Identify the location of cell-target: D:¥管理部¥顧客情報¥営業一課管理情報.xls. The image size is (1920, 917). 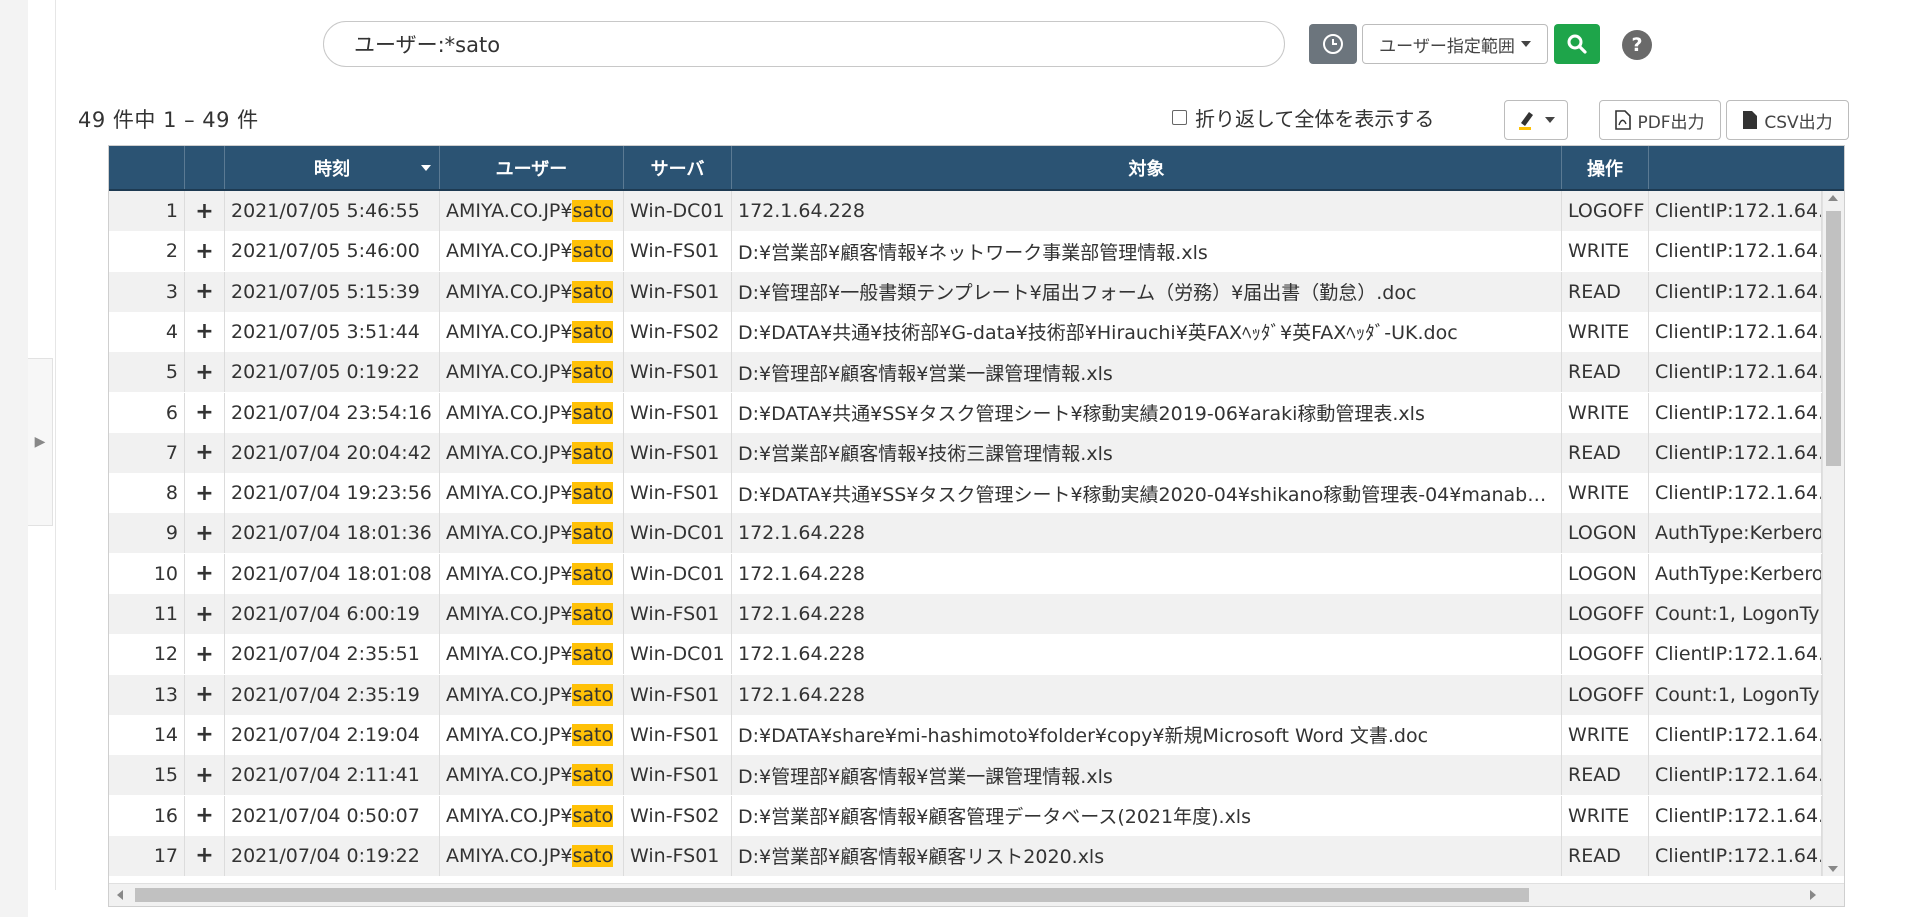
(1147, 372).